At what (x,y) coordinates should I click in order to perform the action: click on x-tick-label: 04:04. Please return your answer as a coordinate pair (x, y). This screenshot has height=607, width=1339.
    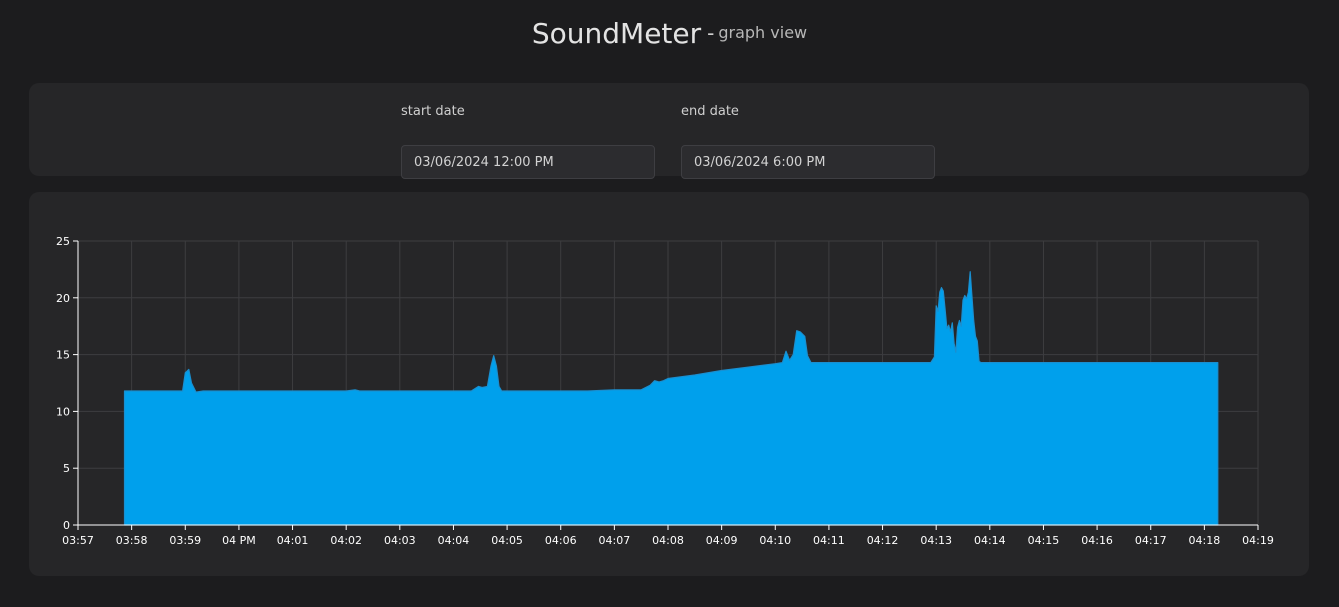
    Looking at the image, I should click on (454, 540).